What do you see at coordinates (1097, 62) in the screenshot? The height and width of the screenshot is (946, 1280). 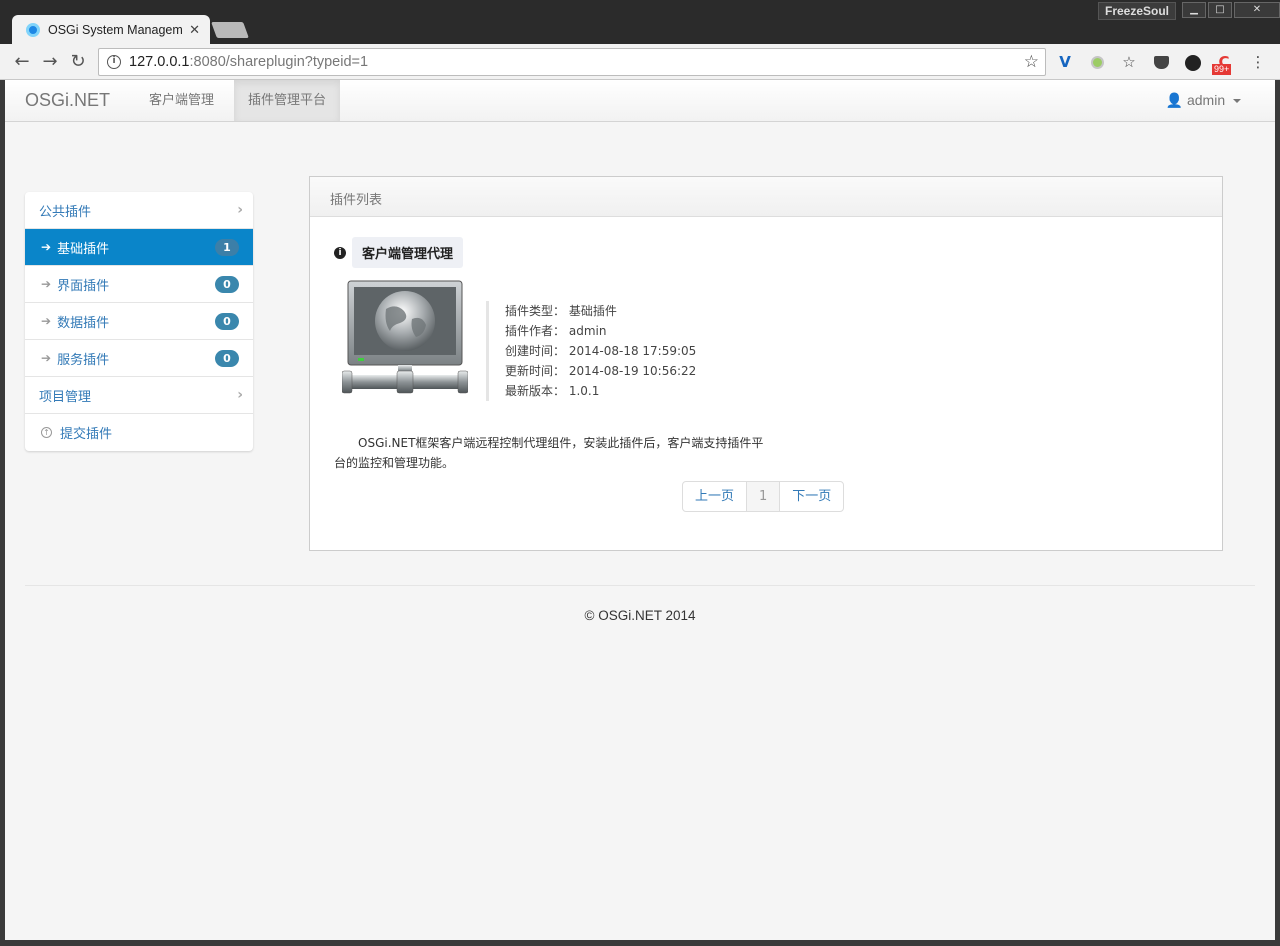 I see `green-dot-extension-icon` at bounding box center [1097, 62].